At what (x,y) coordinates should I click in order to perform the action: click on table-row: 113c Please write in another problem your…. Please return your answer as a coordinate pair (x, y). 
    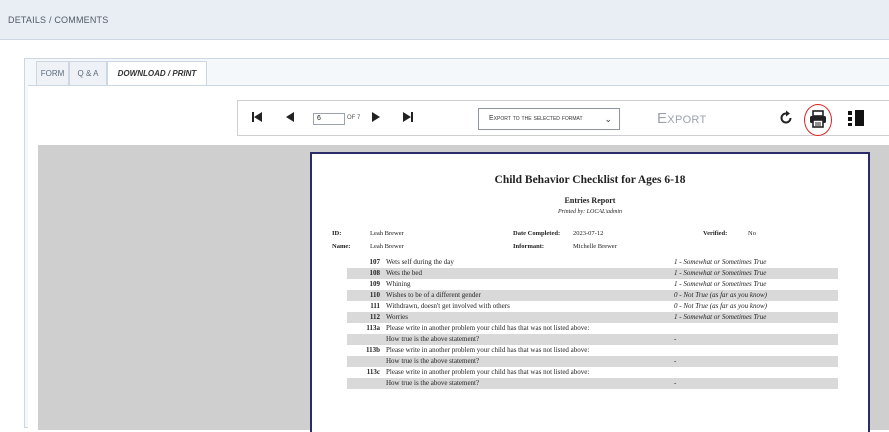
    Looking at the image, I should click on (592, 372).